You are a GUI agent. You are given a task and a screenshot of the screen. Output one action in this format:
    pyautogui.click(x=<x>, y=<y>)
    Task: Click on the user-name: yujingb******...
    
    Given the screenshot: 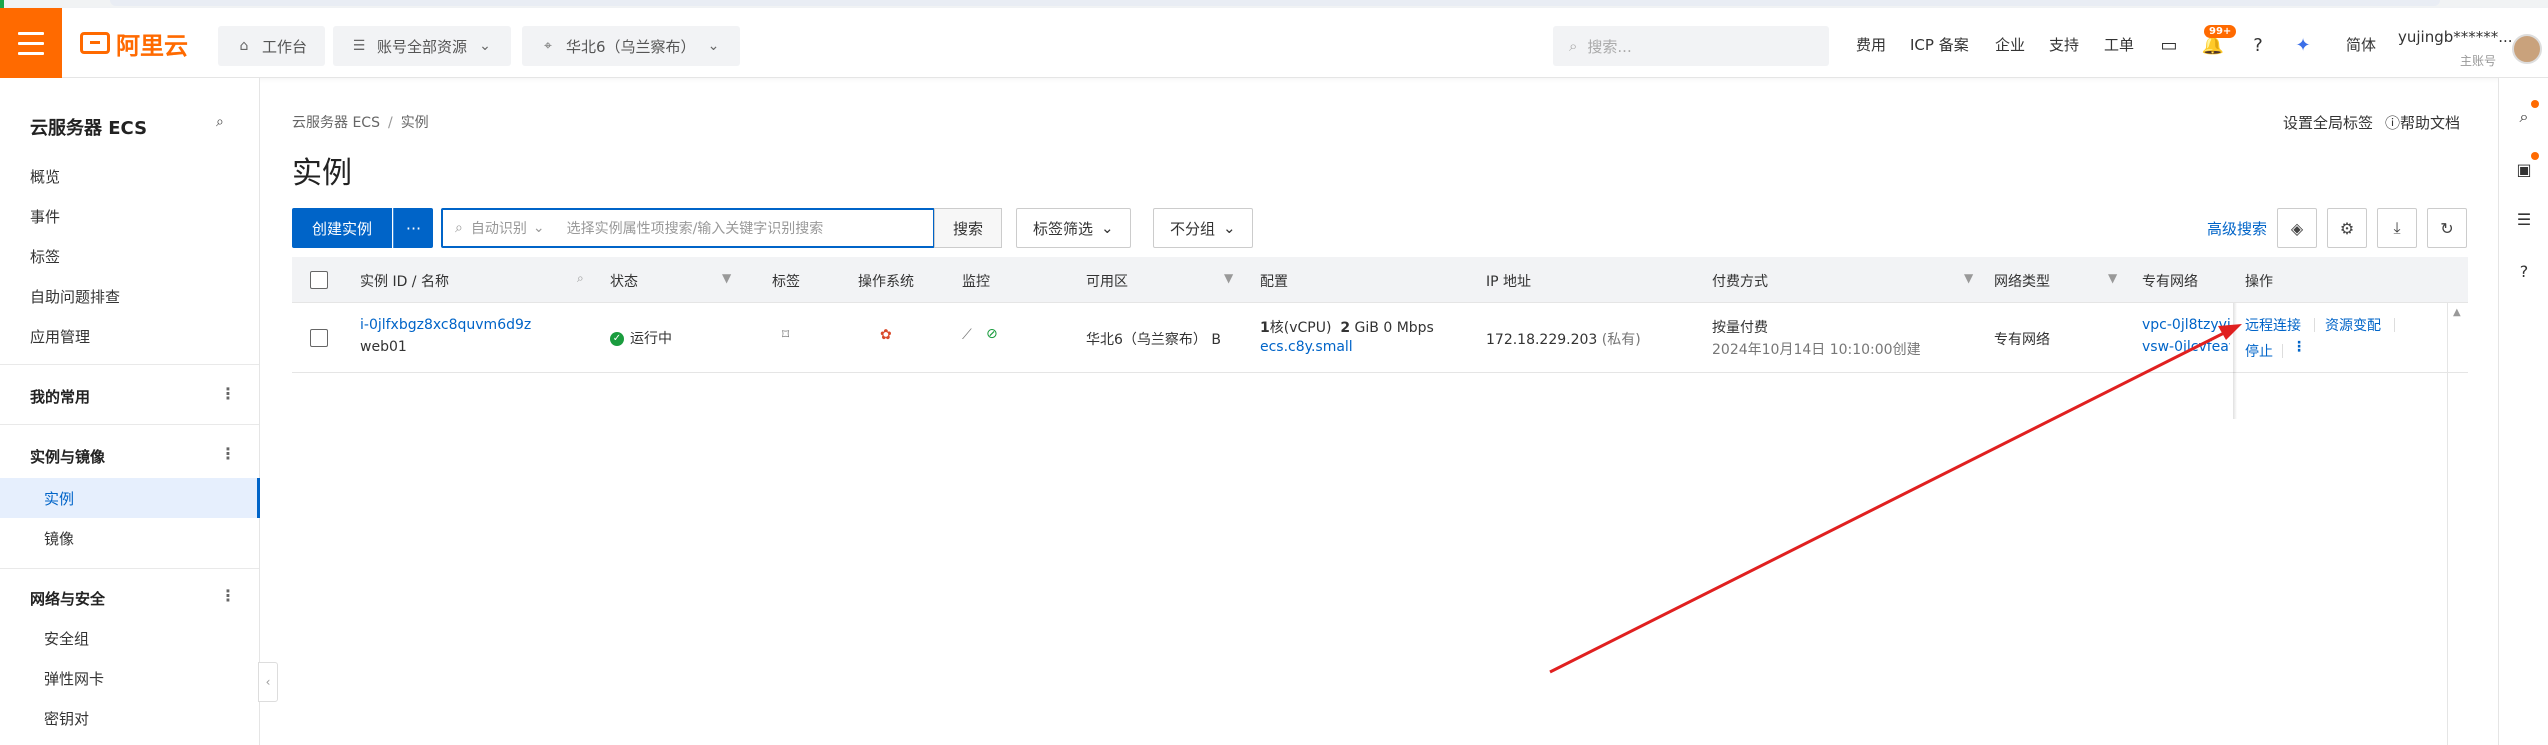 What is the action you would take?
    pyautogui.click(x=2455, y=37)
    